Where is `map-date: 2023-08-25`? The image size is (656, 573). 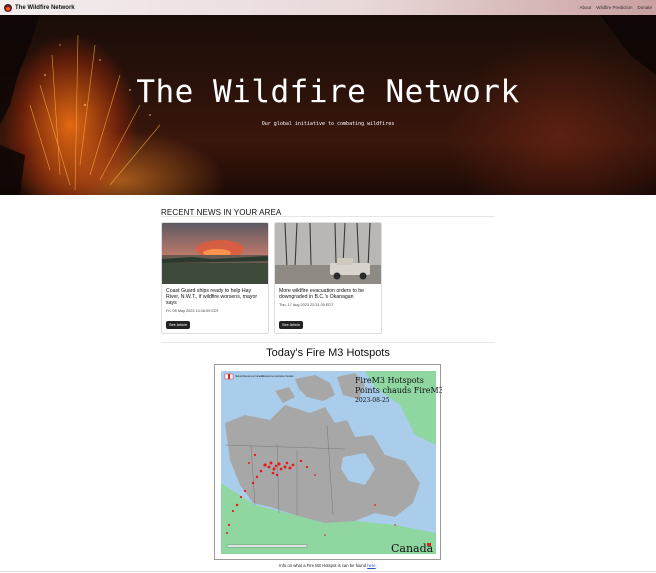
map-date: 2023-08-25 is located at coordinates (372, 400).